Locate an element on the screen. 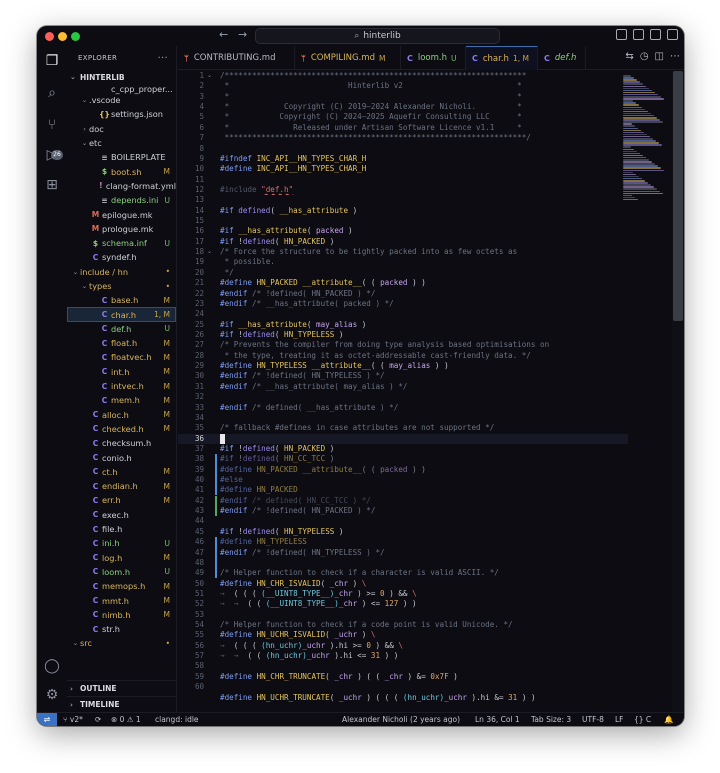 The height and width of the screenshot is (773, 720). file-tree-item-label: types is located at coordinates (100, 286).